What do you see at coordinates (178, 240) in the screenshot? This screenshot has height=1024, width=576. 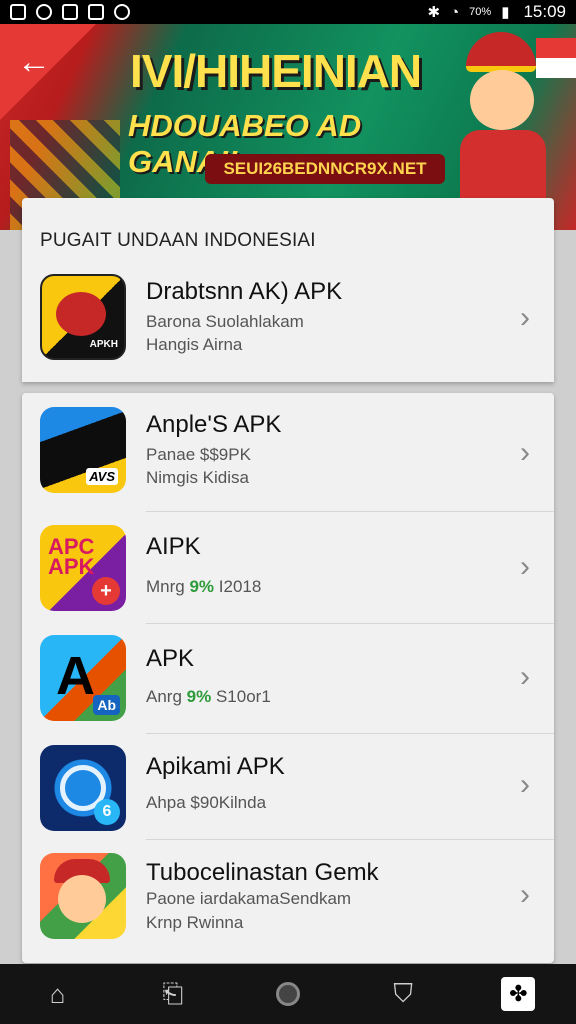 I see `section-title: PUGAIT UNDAAN INDONESIAI` at bounding box center [178, 240].